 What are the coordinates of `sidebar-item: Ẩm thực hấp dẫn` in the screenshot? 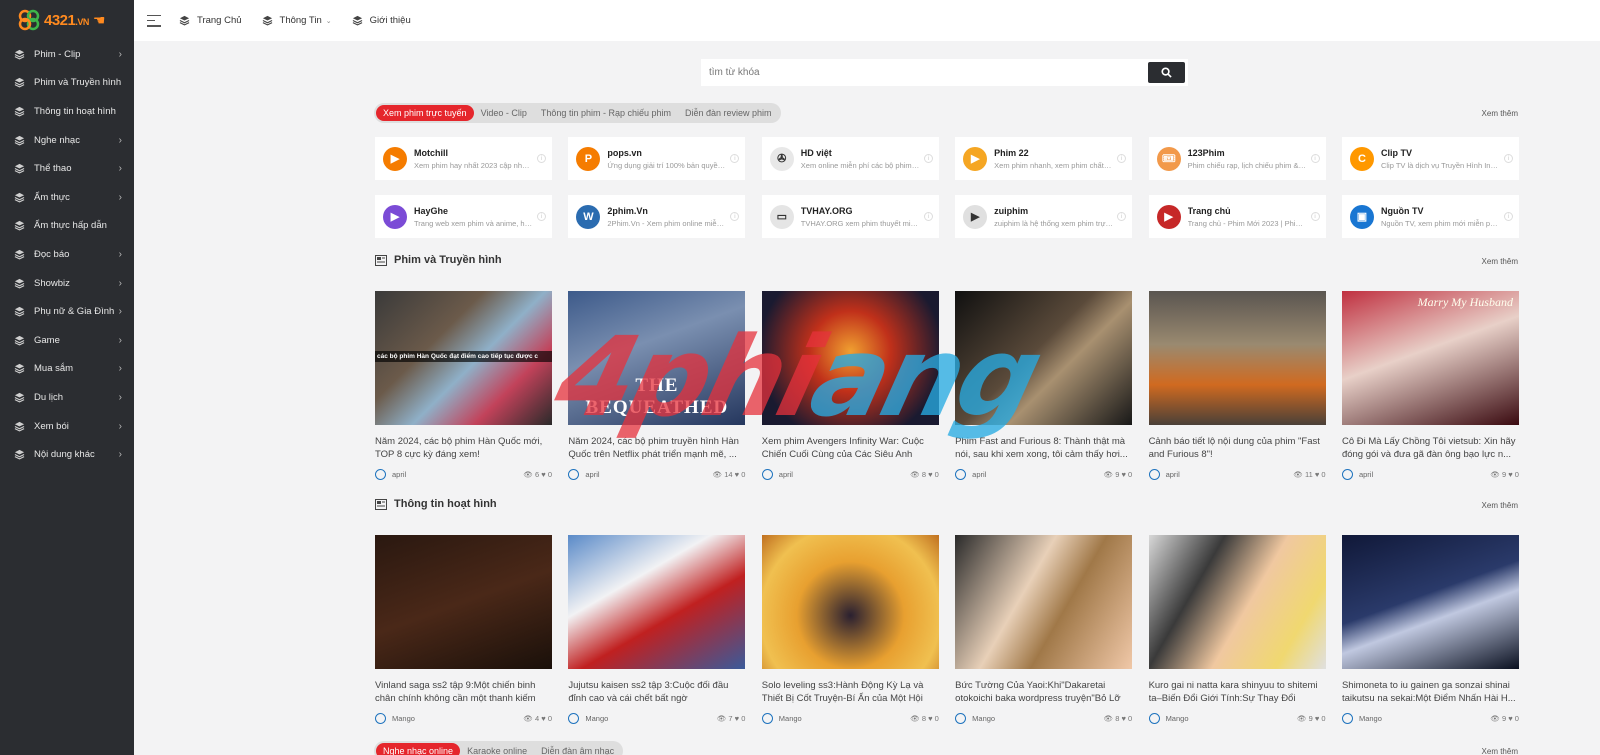 It's located at (67, 226).